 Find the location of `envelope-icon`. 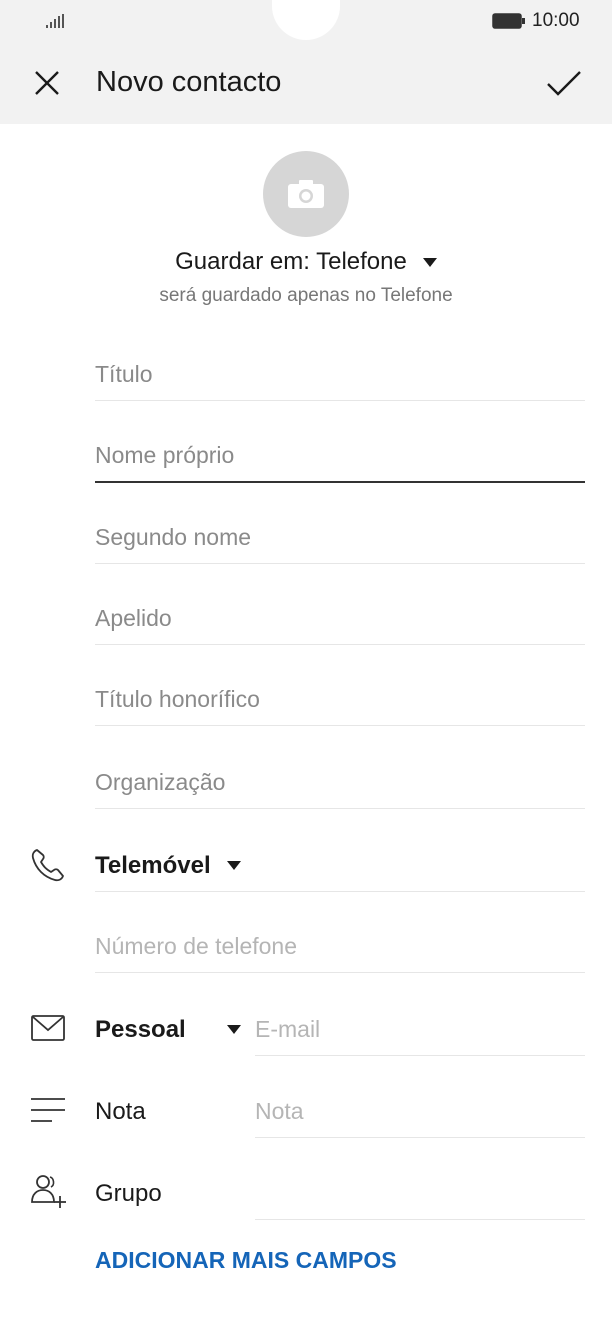

envelope-icon is located at coordinates (48, 1028).